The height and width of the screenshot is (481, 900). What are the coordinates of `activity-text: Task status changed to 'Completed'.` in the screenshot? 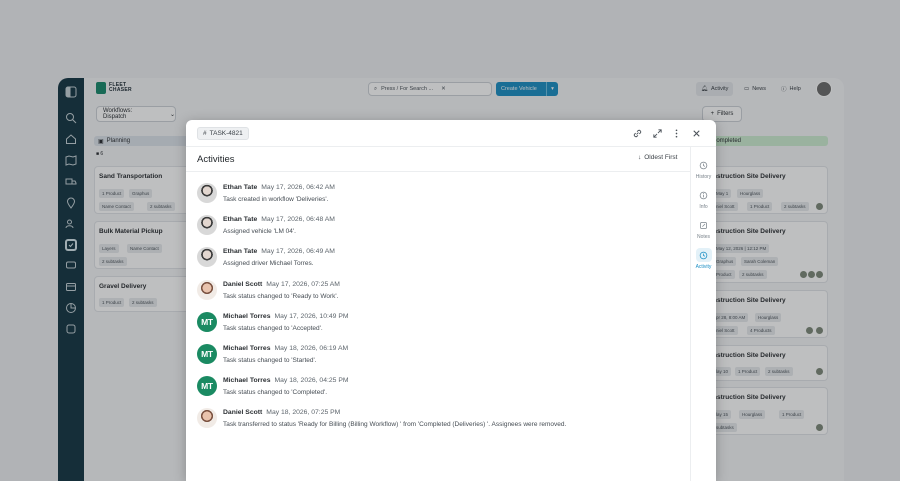 It's located at (275, 392).